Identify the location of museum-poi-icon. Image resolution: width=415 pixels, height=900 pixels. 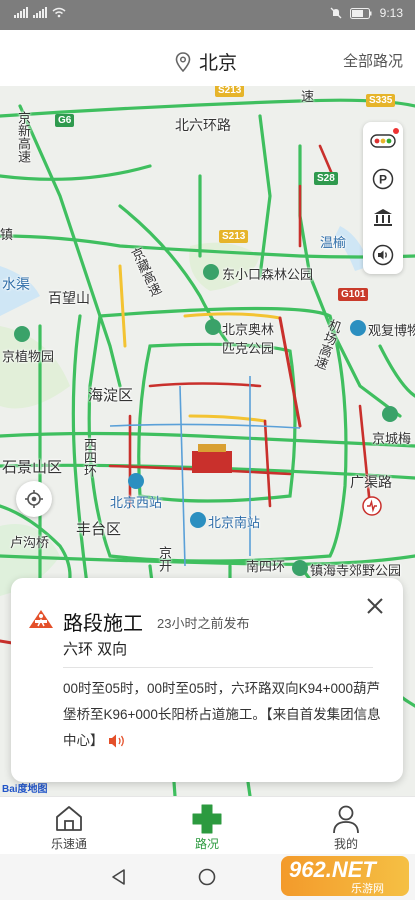
(358, 328).